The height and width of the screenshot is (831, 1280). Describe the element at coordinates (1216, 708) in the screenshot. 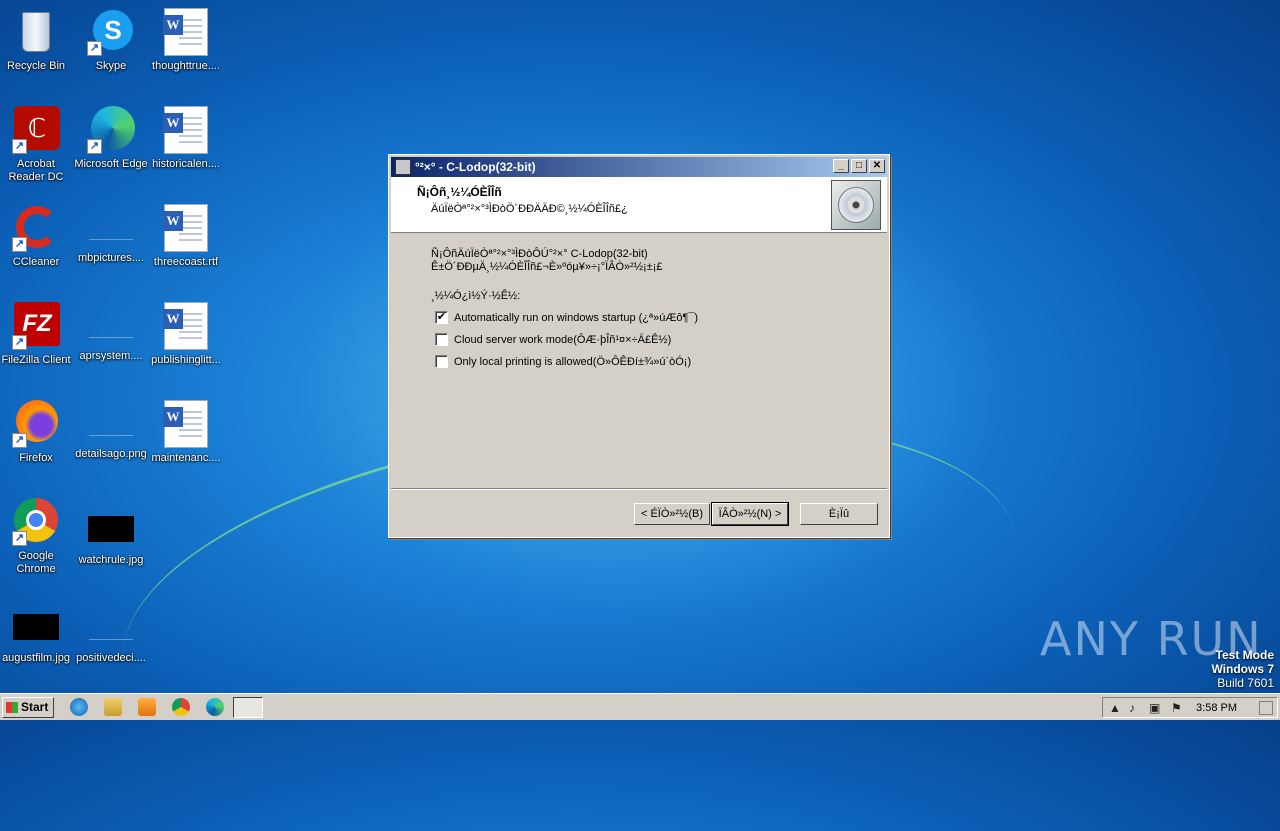

I see `taskbar-clock: 3:58 PM` at that location.